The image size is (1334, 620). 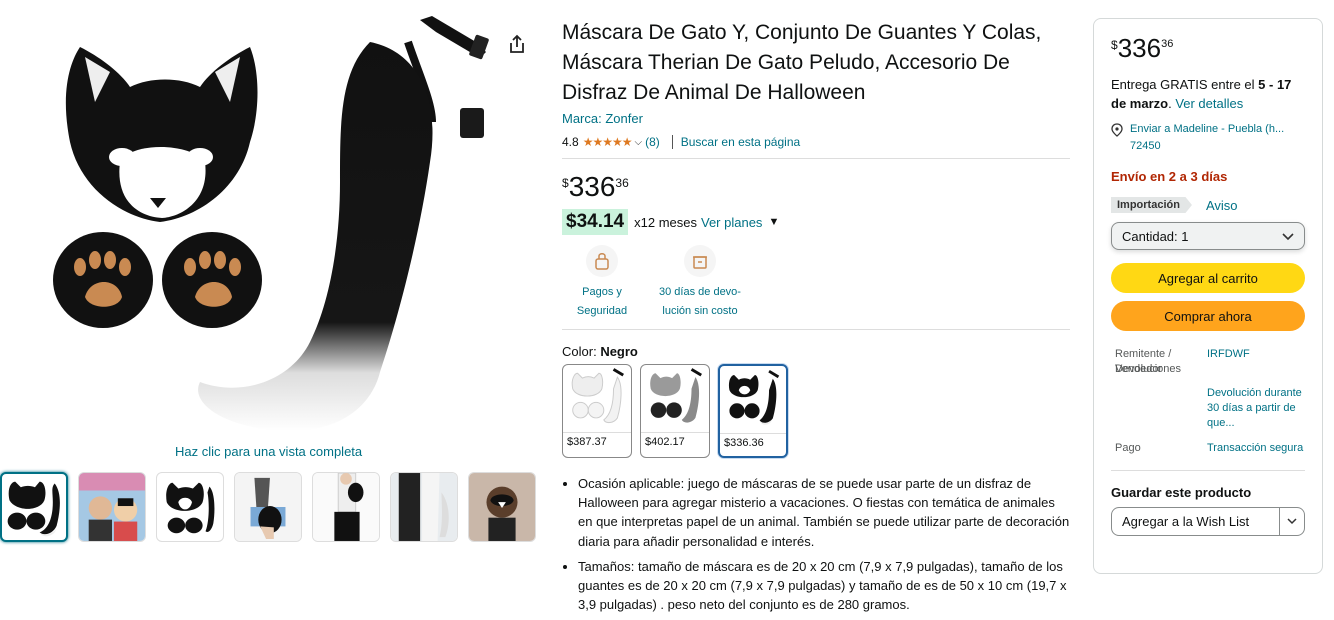 I want to click on feature-label: 30 días de devo-, so click(x=700, y=292).